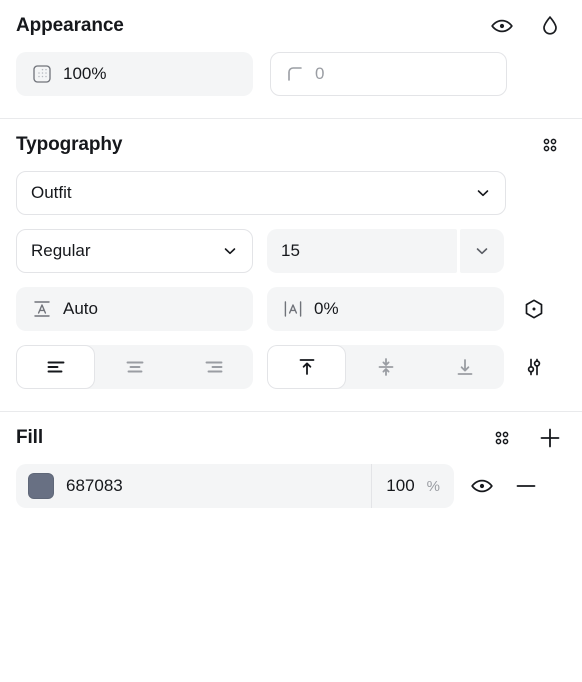 The height and width of the screenshot is (682, 582). I want to click on font-weight-size-row: Regular 15, so click(291, 251).